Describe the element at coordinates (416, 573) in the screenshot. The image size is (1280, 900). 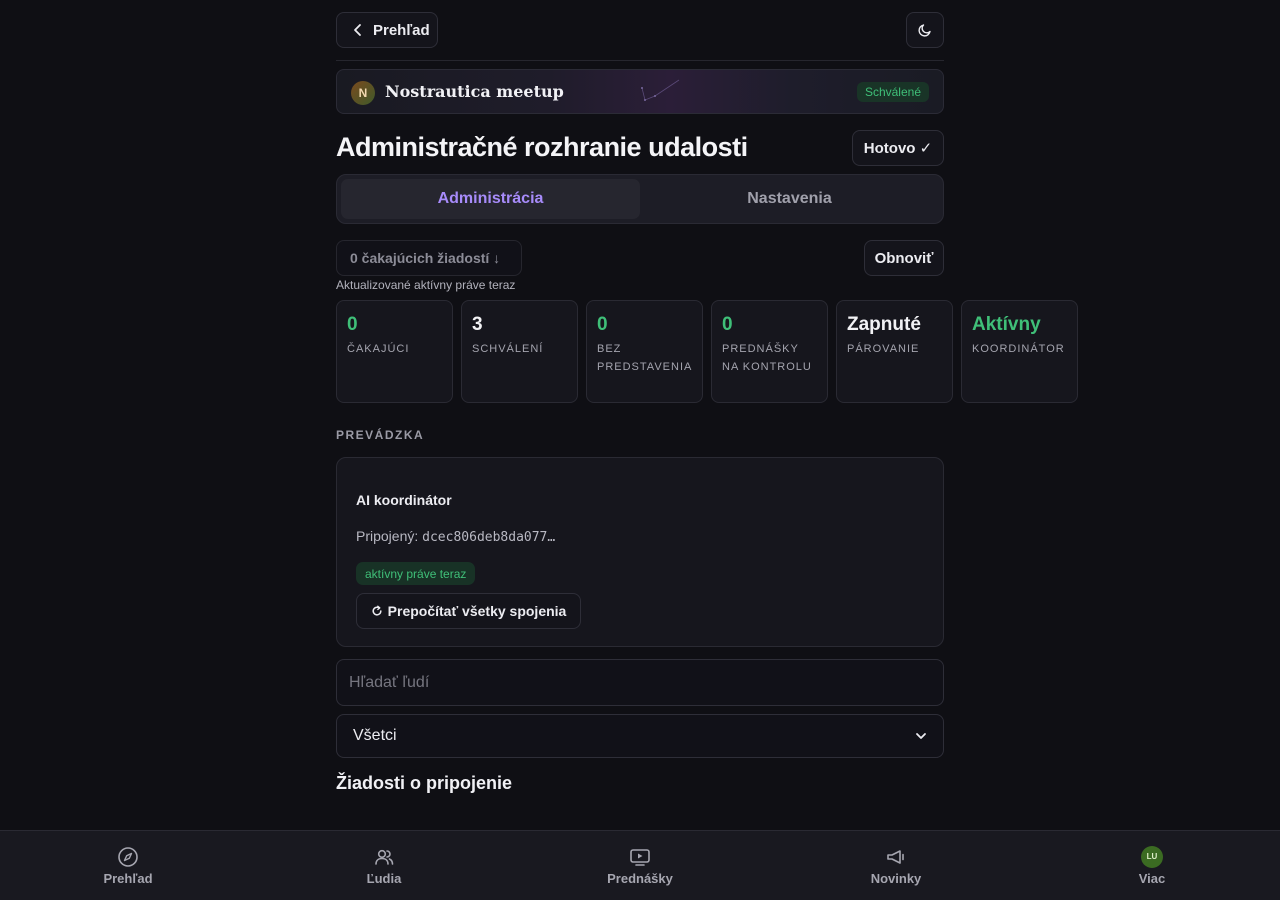
I see `ai-status-badge: aktívny práve teraz` at that location.